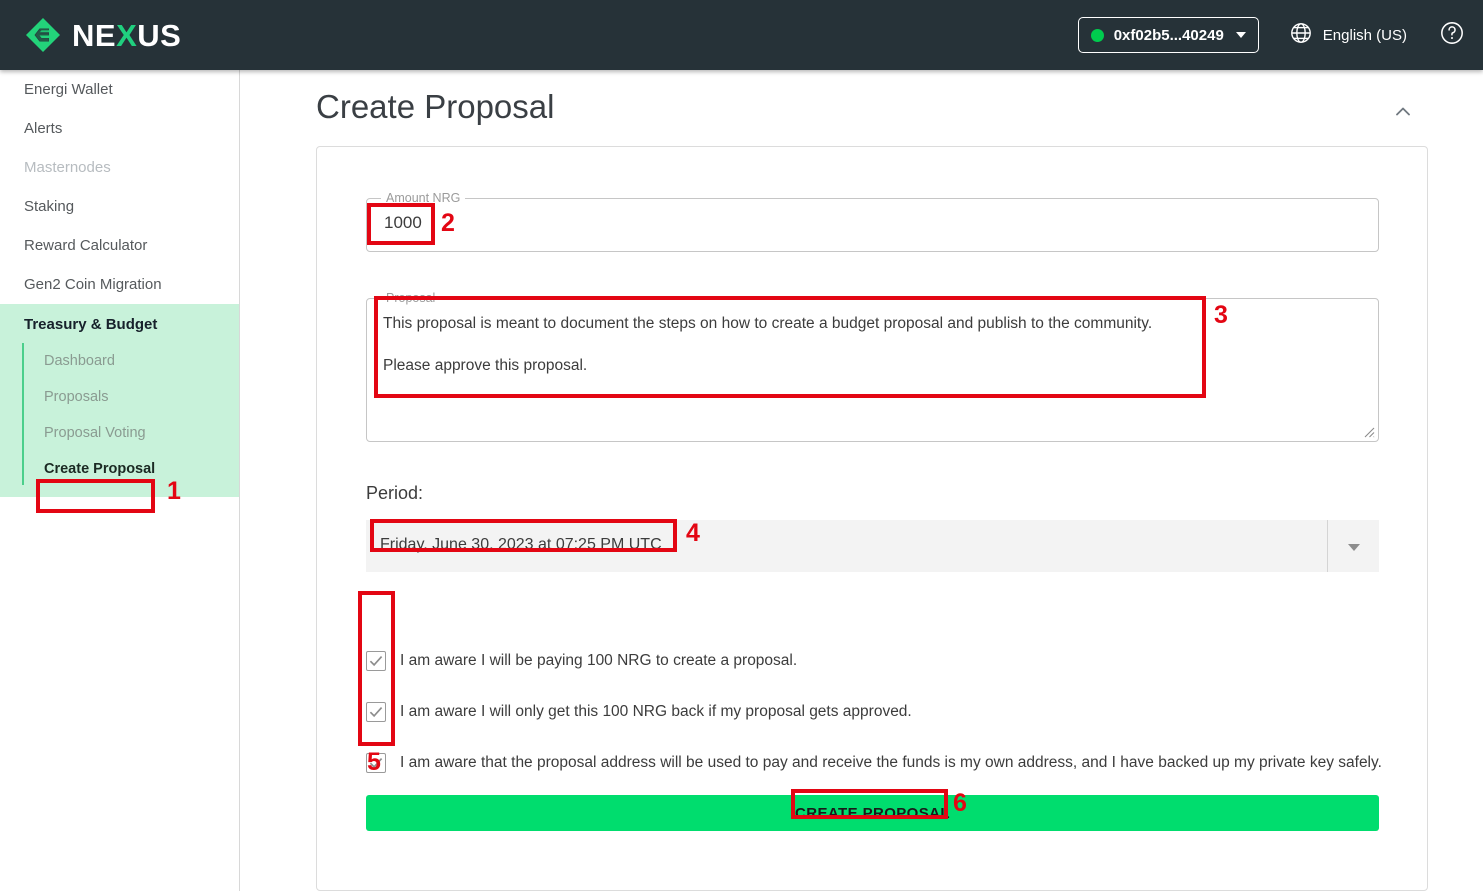 Image resolution: width=1483 pixels, height=891 pixels. I want to click on resize-handle-icon, so click(1368, 431).